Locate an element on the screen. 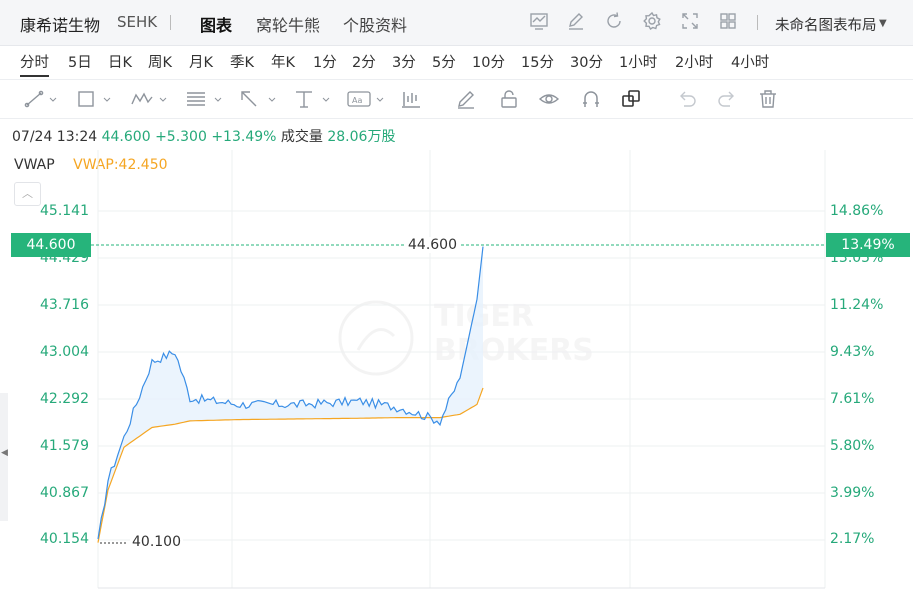  price-tick: 45.141 is located at coordinates (64, 211).